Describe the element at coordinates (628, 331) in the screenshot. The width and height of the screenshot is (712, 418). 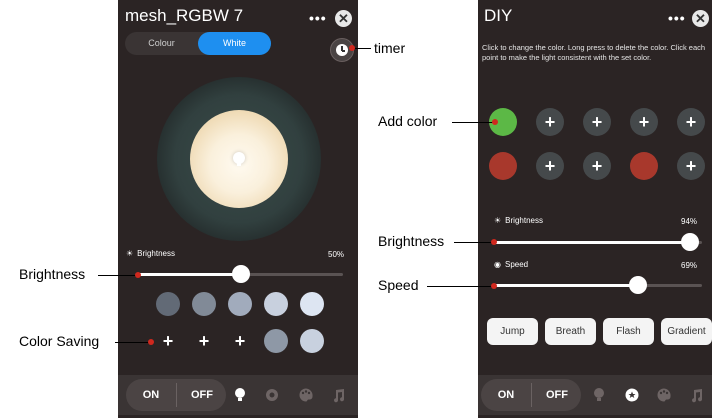
I see `flash-button: Flash` at that location.